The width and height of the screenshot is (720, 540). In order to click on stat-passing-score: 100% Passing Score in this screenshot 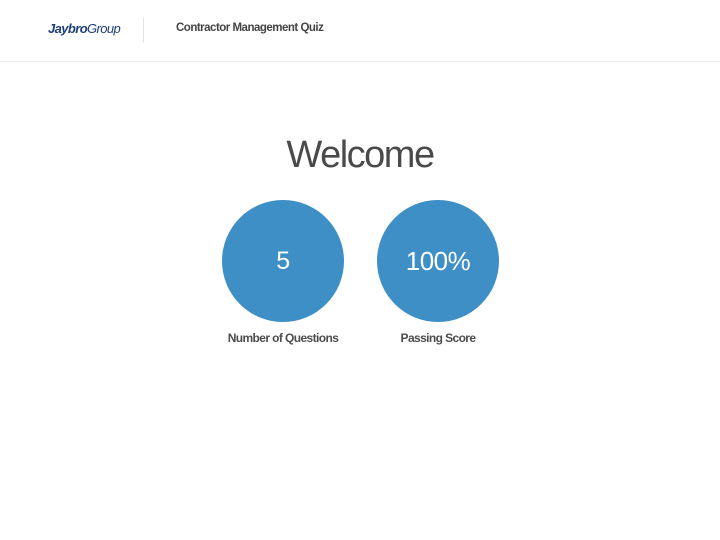, I will do `click(438, 272)`.